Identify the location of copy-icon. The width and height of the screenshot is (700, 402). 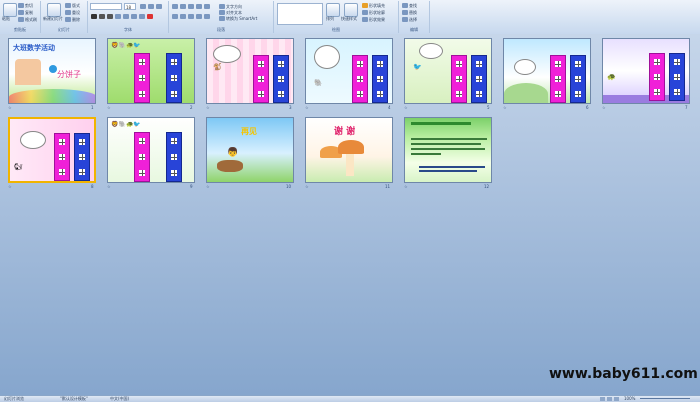
(21, 12).